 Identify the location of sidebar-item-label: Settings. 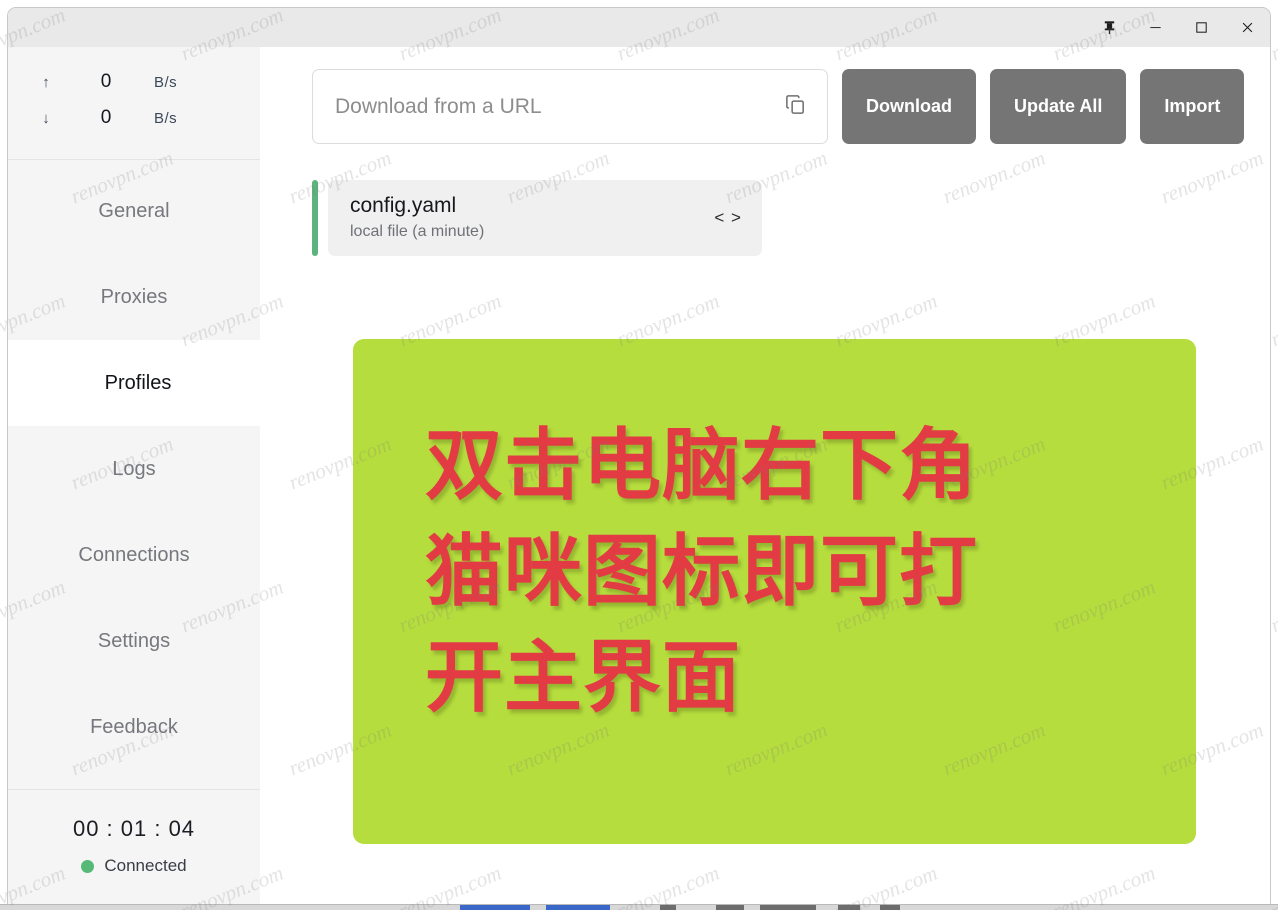
(134, 640).